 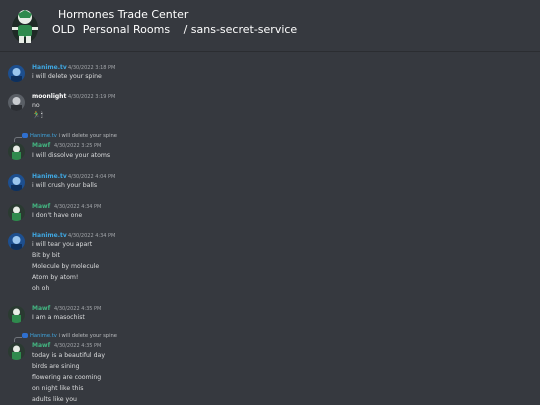 I want to click on message-author: moonlight, so click(x=49, y=96).